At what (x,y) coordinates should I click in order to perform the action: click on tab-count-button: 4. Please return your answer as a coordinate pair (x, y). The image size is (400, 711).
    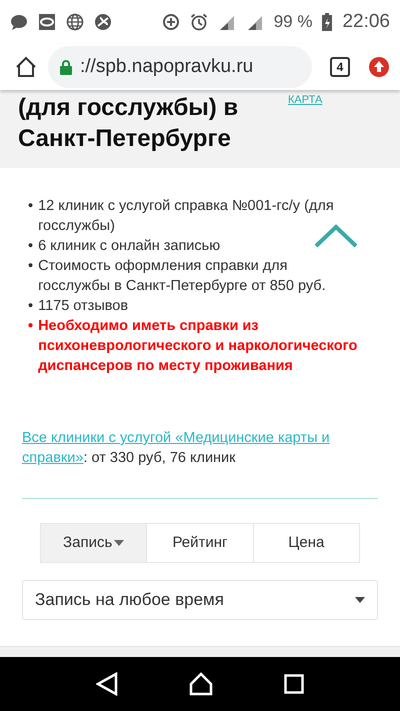
    Looking at the image, I should click on (340, 67).